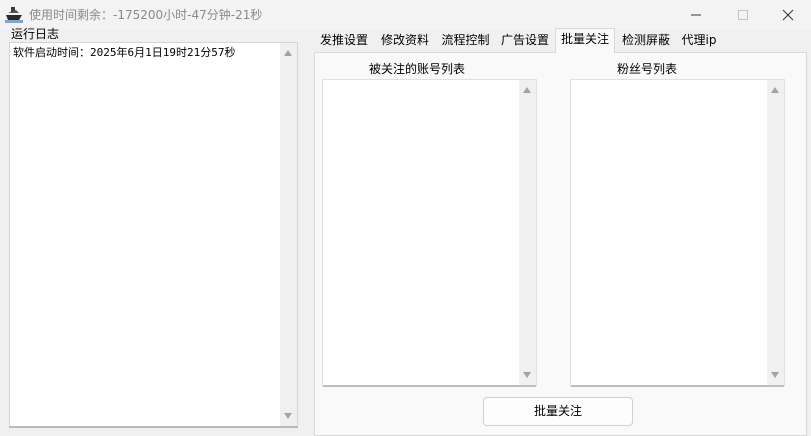 This screenshot has height=436, width=811. What do you see at coordinates (775, 232) in the screenshot?
I see `followers-scrollbar` at bounding box center [775, 232].